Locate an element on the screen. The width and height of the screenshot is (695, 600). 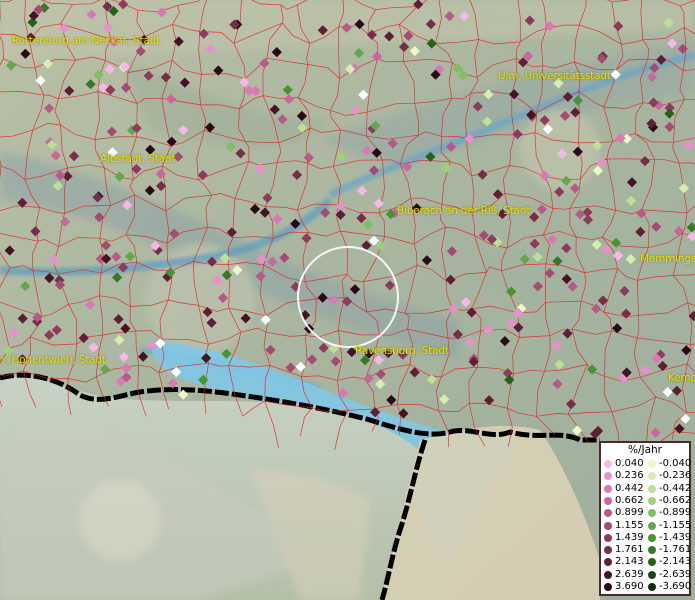
legend-value-positive: 1.439 is located at coordinates (629, 537).